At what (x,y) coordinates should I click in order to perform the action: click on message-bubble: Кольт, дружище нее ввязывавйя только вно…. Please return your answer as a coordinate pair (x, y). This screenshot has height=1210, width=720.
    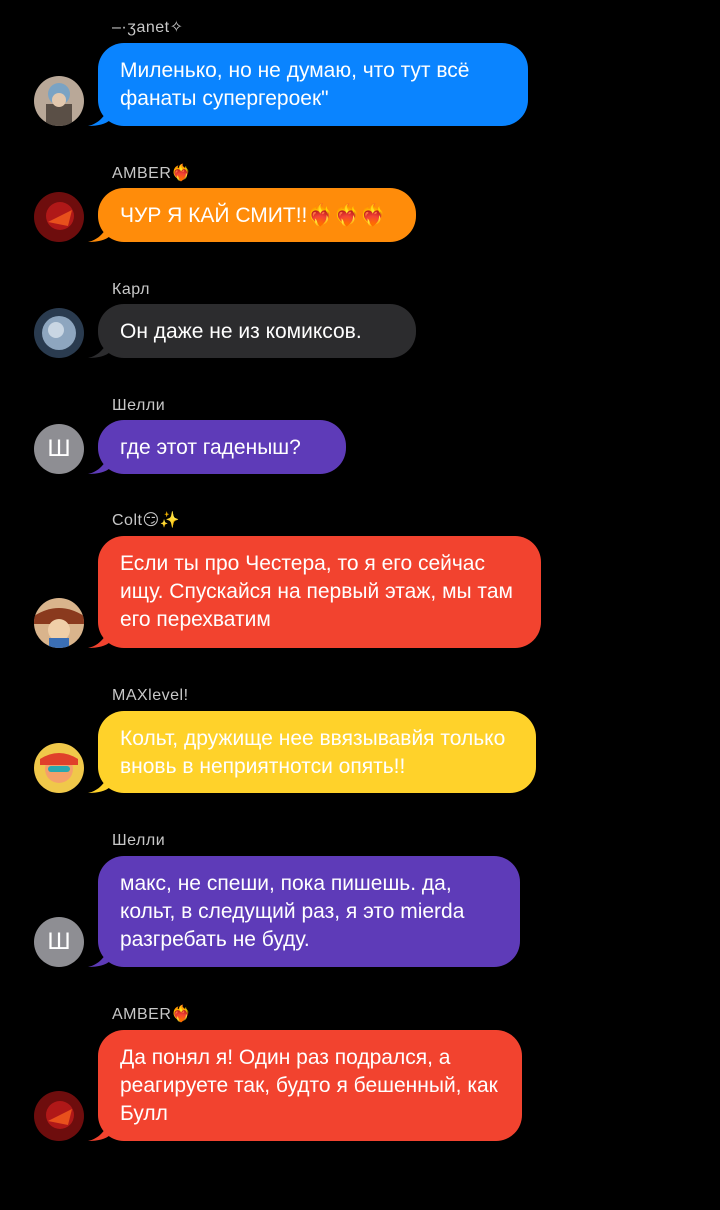
    Looking at the image, I should click on (317, 752).